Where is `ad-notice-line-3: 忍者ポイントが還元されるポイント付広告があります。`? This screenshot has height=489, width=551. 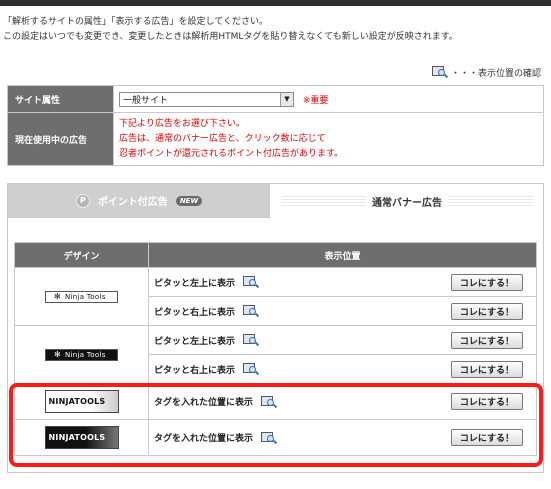
ad-notice-line-3: 忍者ポイントが還元されるポイント付広告があります。 is located at coordinates (231, 153).